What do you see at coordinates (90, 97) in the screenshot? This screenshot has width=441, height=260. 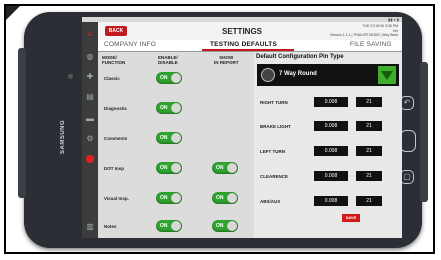 I see `document-icon: ▤` at bounding box center [90, 97].